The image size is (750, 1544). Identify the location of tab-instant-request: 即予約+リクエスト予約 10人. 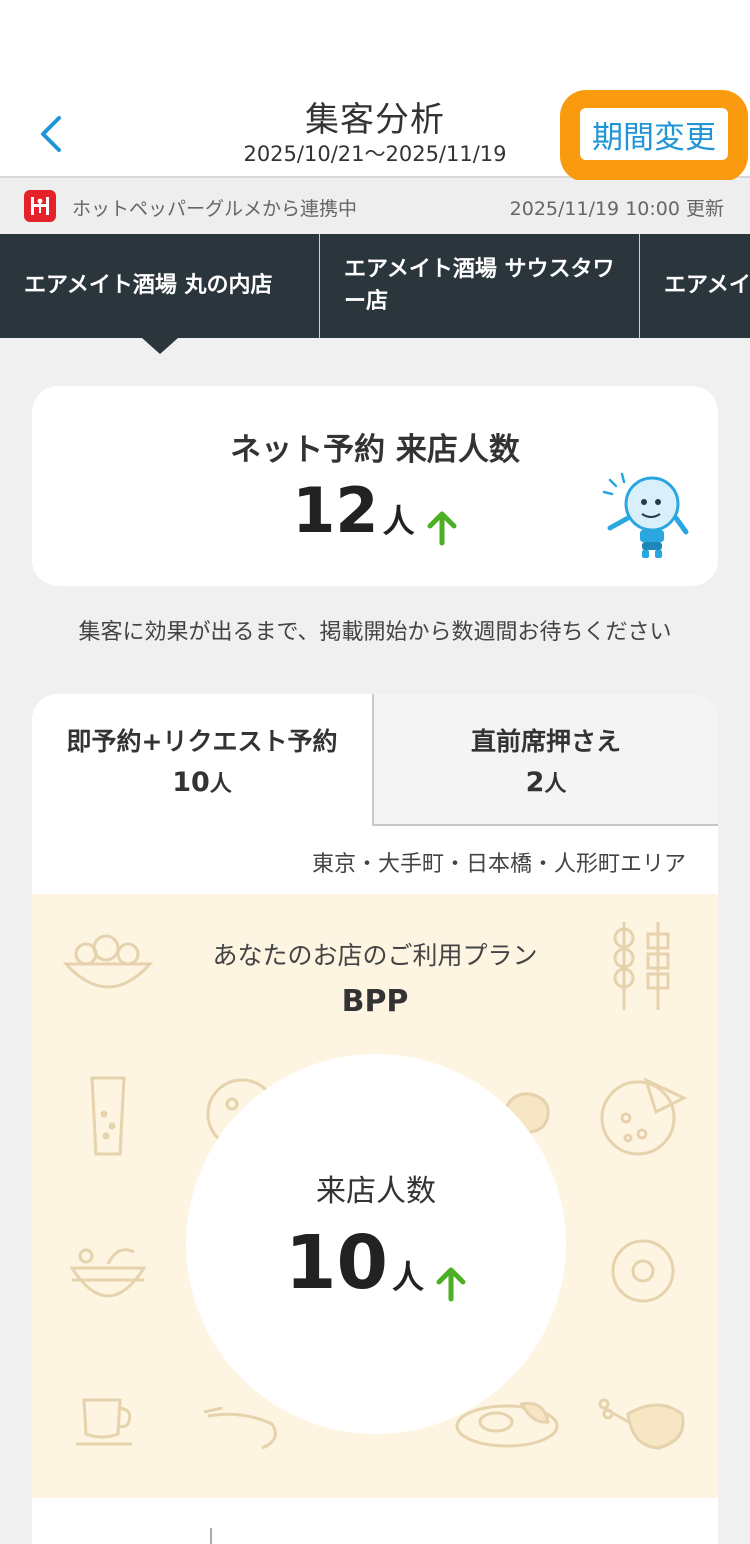
(203, 760).